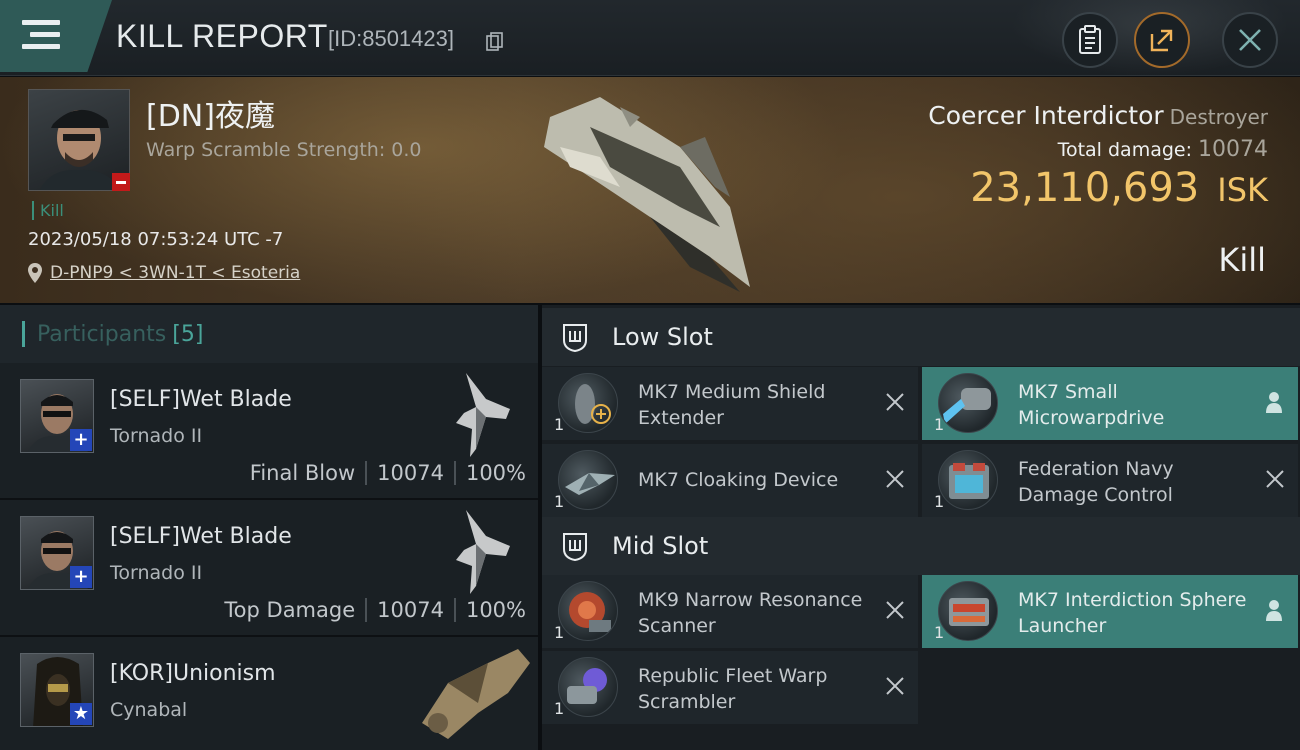  What do you see at coordinates (495, 42) in the screenshot?
I see `copy-icon` at bounding box center [495, 42].